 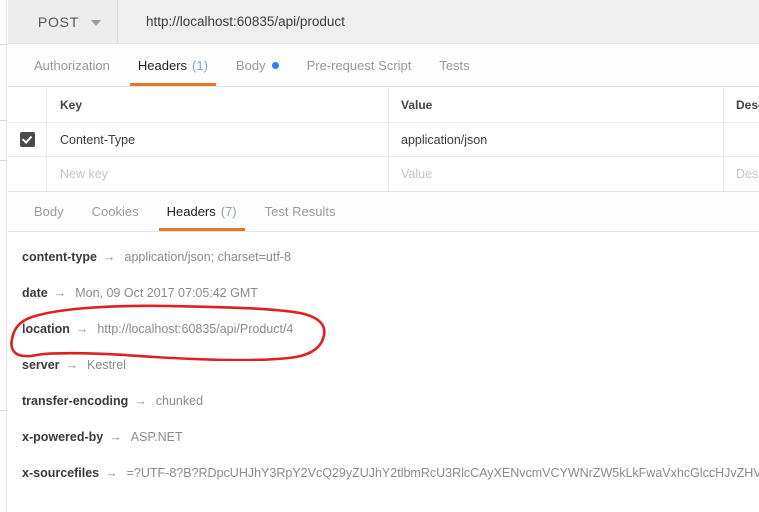 I want to click on tab-authorization-label: Authorization, so click(x=72, y=65).